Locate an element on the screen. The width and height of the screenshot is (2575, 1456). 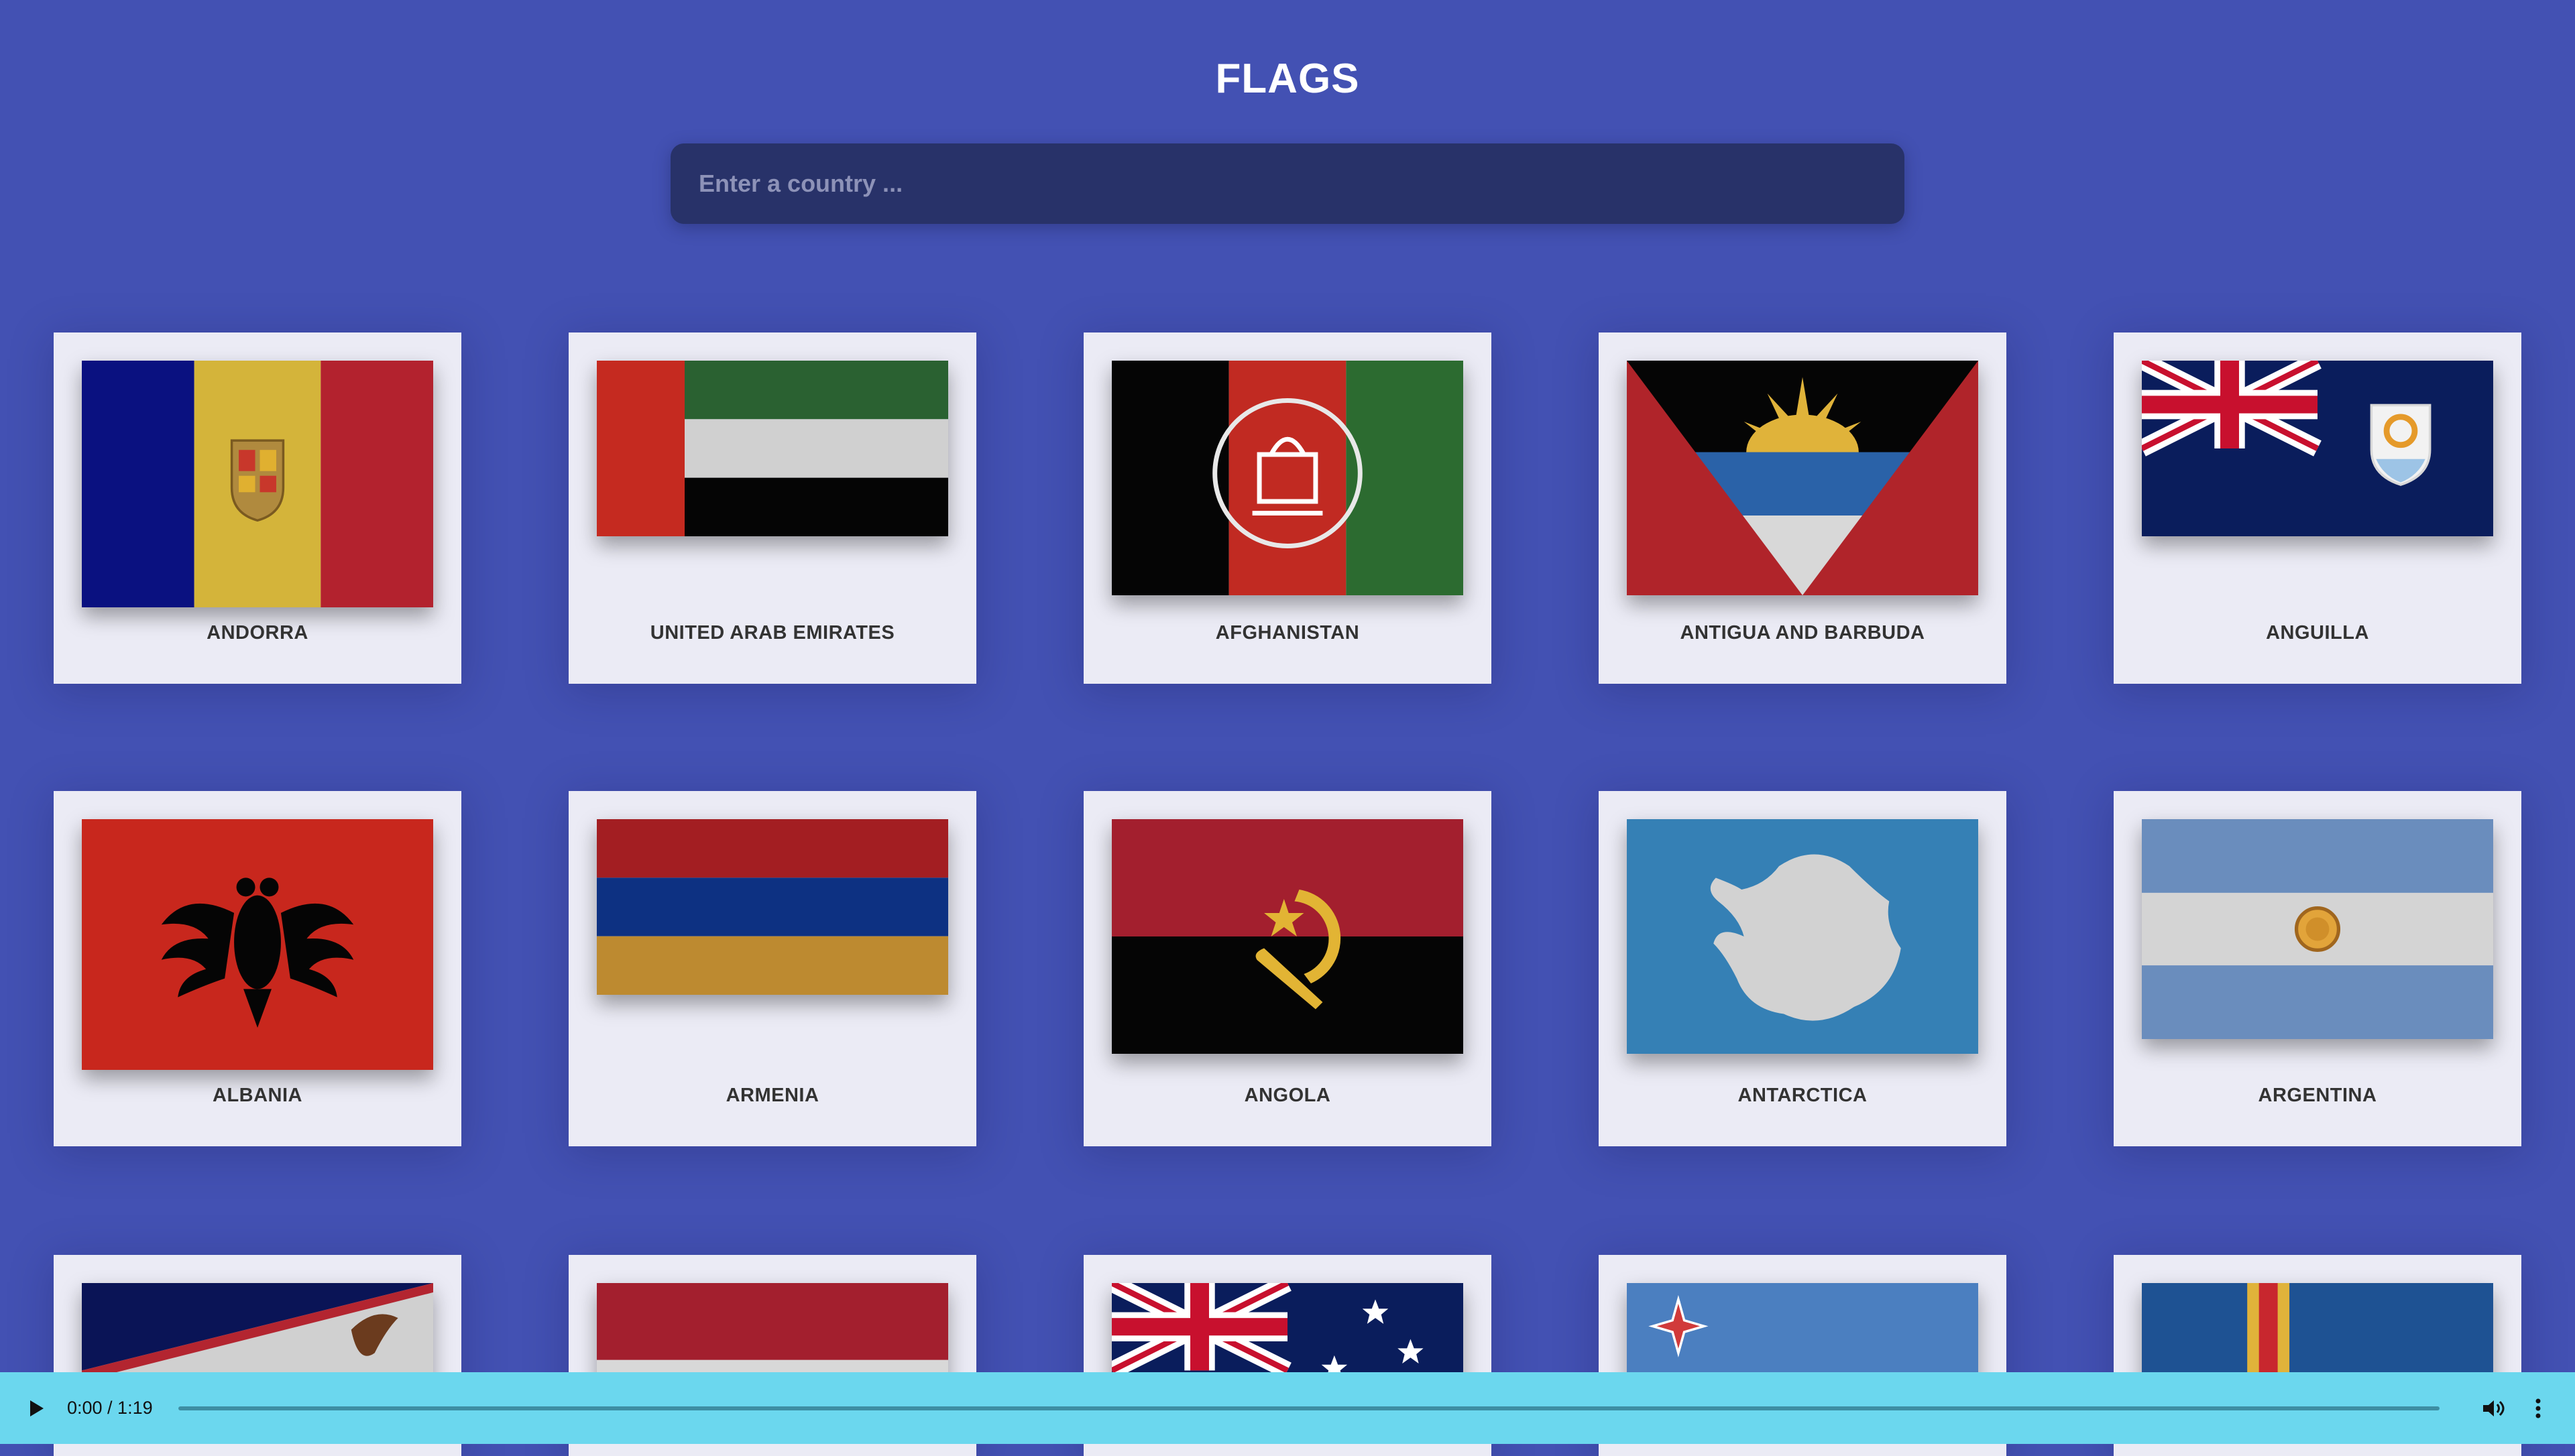
country-card-antigua-and-barbuda: ANTIGUA AND BARBUDA is located at coordinates (1802, 508).